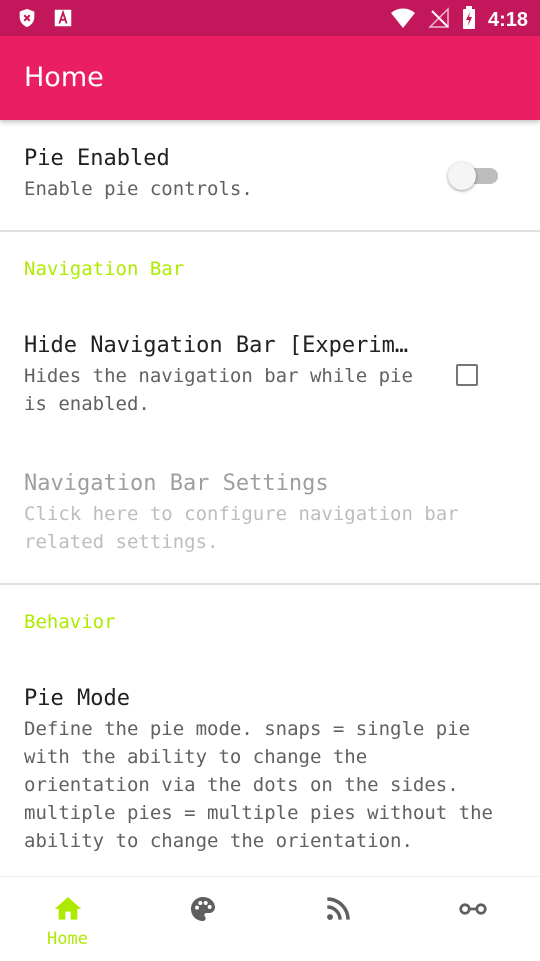  I want to click on pref-pie-enabled: Pie Enabled Enable pie controls., so click(244, 174).